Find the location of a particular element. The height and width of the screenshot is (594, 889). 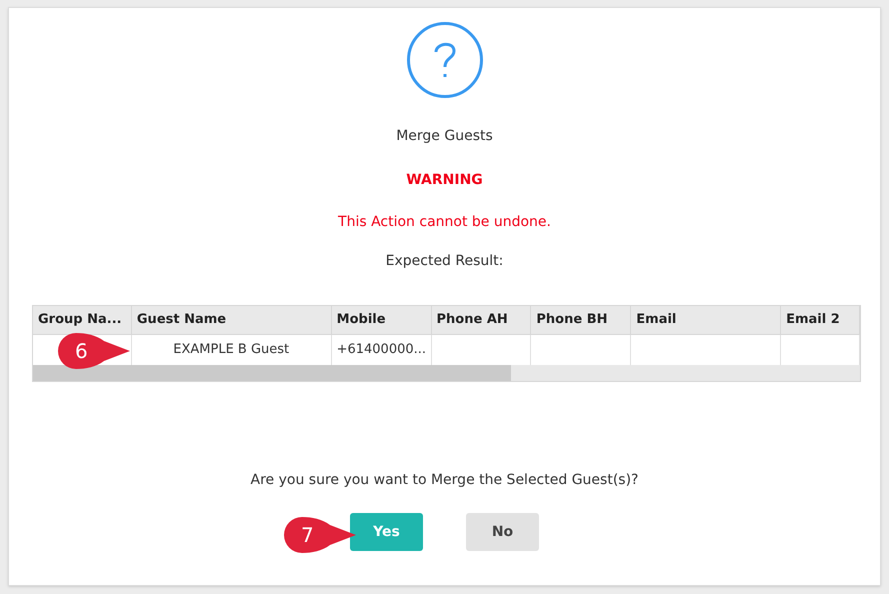

warning-text: This Action cannot be undone. is located at coordinates (444, 222).